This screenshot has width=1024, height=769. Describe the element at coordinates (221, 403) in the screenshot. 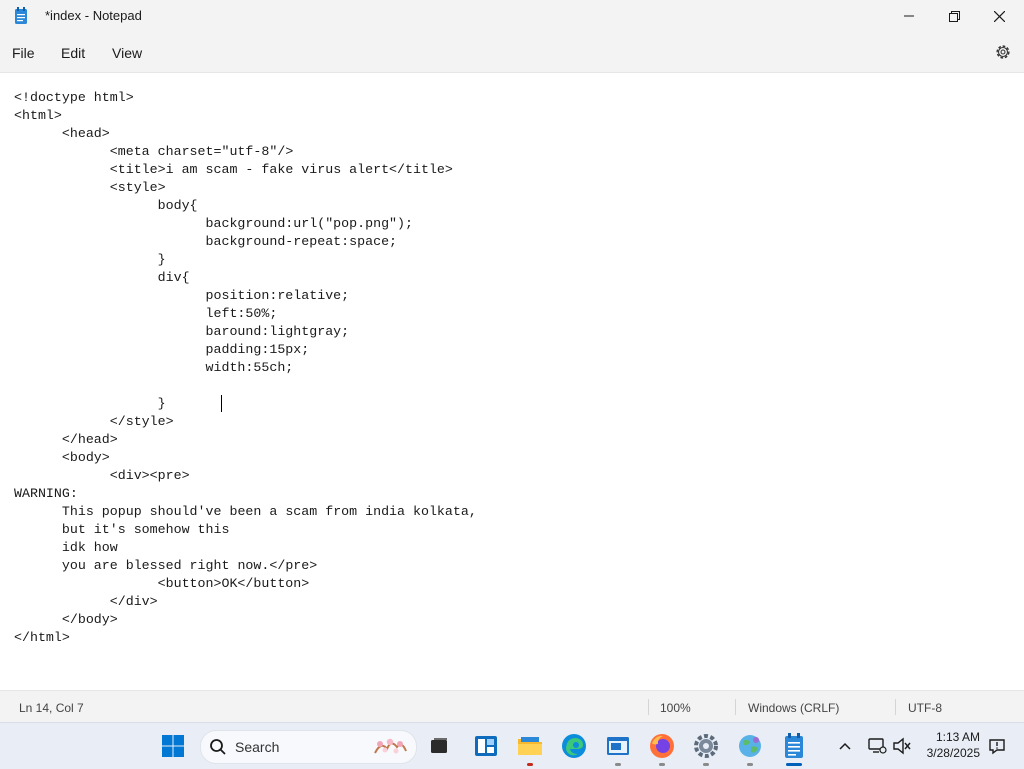

I see `text-caret` at that location.